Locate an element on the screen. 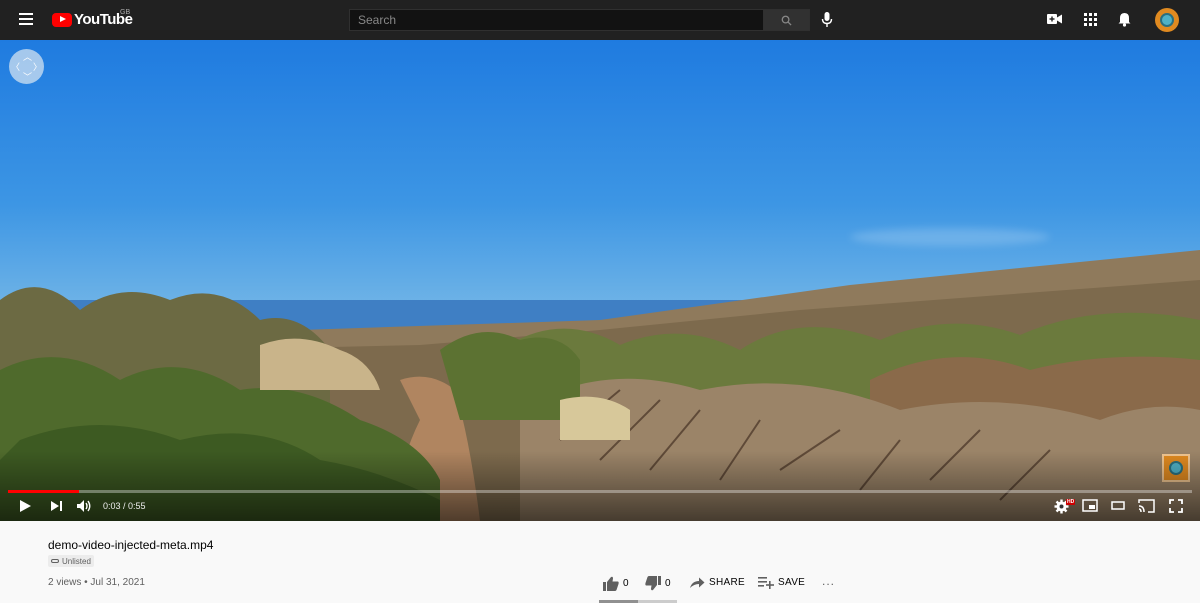  pan-up-icon: ︿ is located at coordinates (27, 56).